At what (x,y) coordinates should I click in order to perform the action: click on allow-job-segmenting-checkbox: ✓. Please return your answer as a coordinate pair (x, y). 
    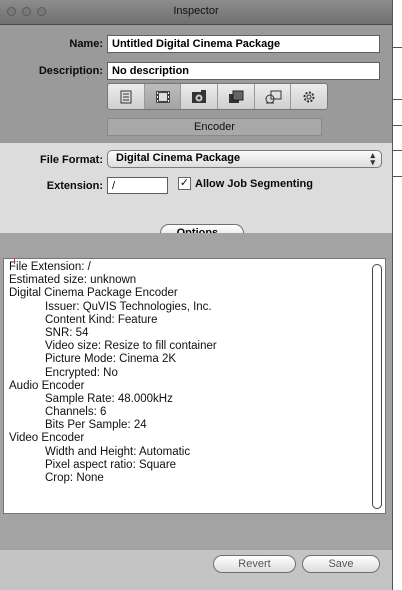
    Looking at the image, I should click on (184, 183).